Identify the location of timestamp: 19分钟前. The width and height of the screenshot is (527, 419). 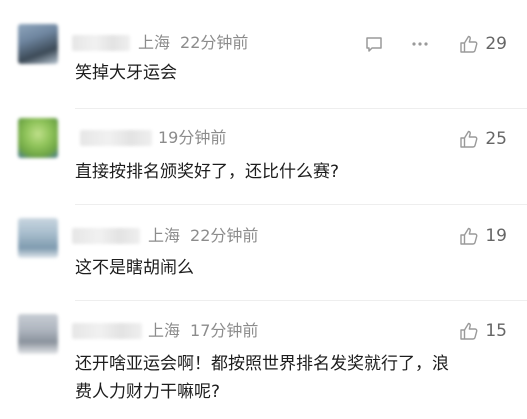
(192, 137).